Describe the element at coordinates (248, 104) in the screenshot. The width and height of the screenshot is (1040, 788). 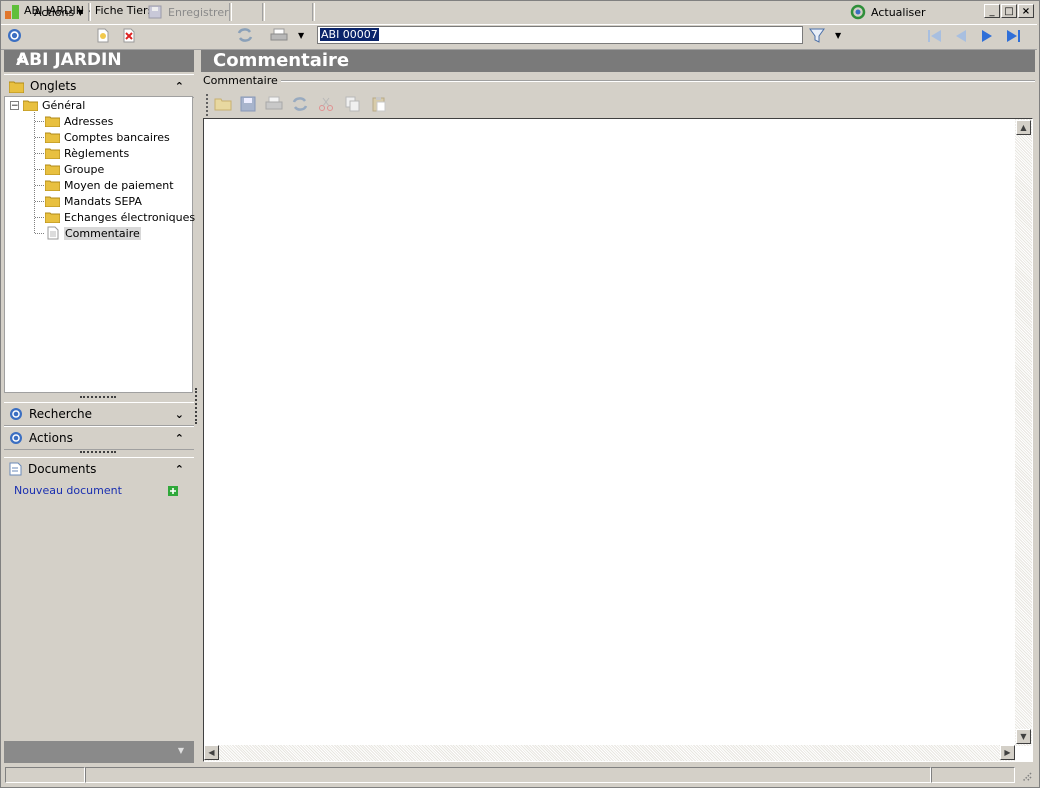
I see `save-icon` at that location.